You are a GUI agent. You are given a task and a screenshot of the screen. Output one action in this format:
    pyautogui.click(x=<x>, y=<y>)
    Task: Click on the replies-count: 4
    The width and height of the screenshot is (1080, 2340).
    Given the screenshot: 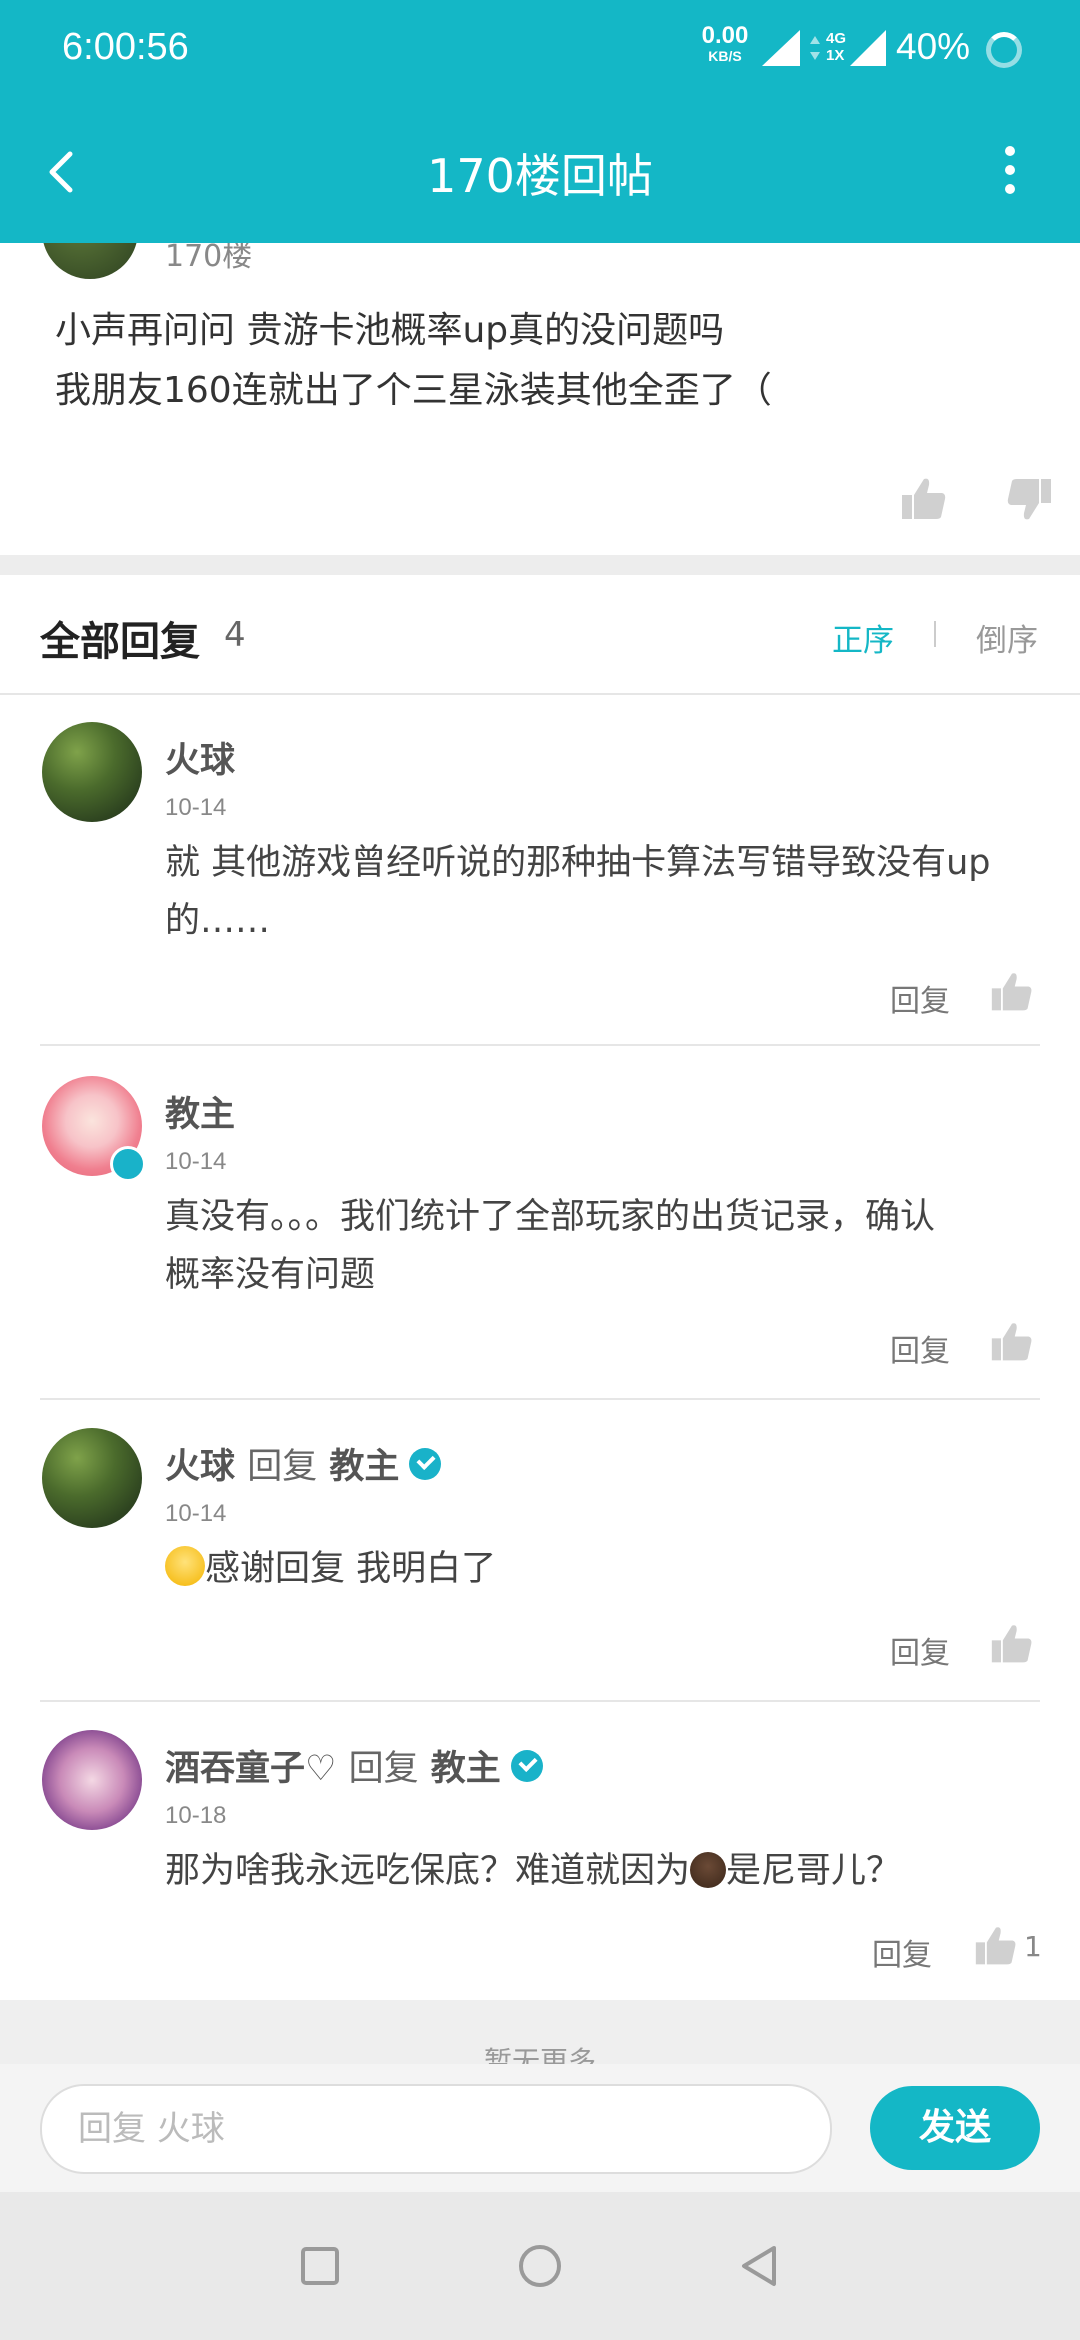 What is the action you would take?
    pyautogui.click(x=235, y=635)
    